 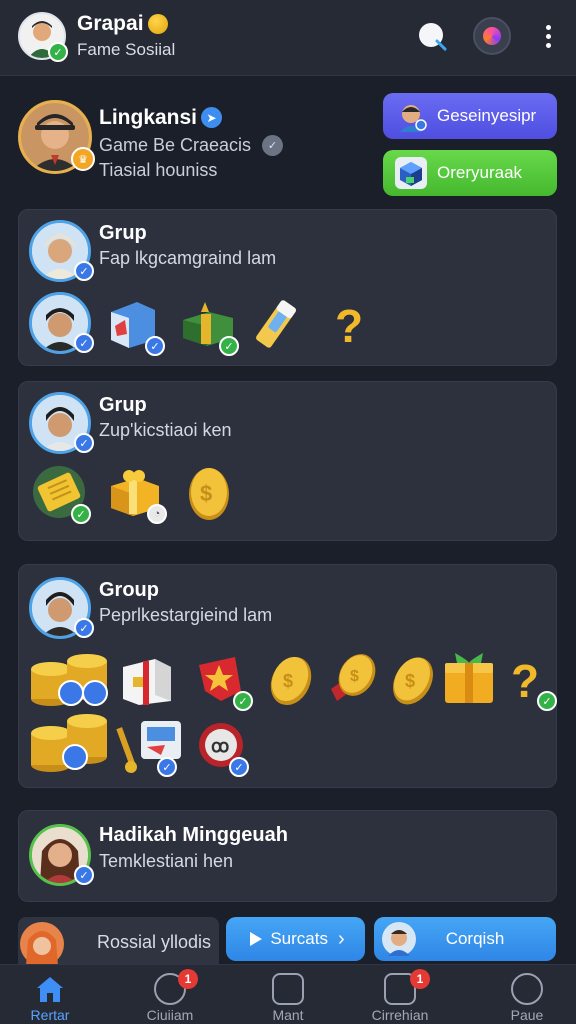 I want to click on gift-icon: ◔, so click(x=137, y=494).